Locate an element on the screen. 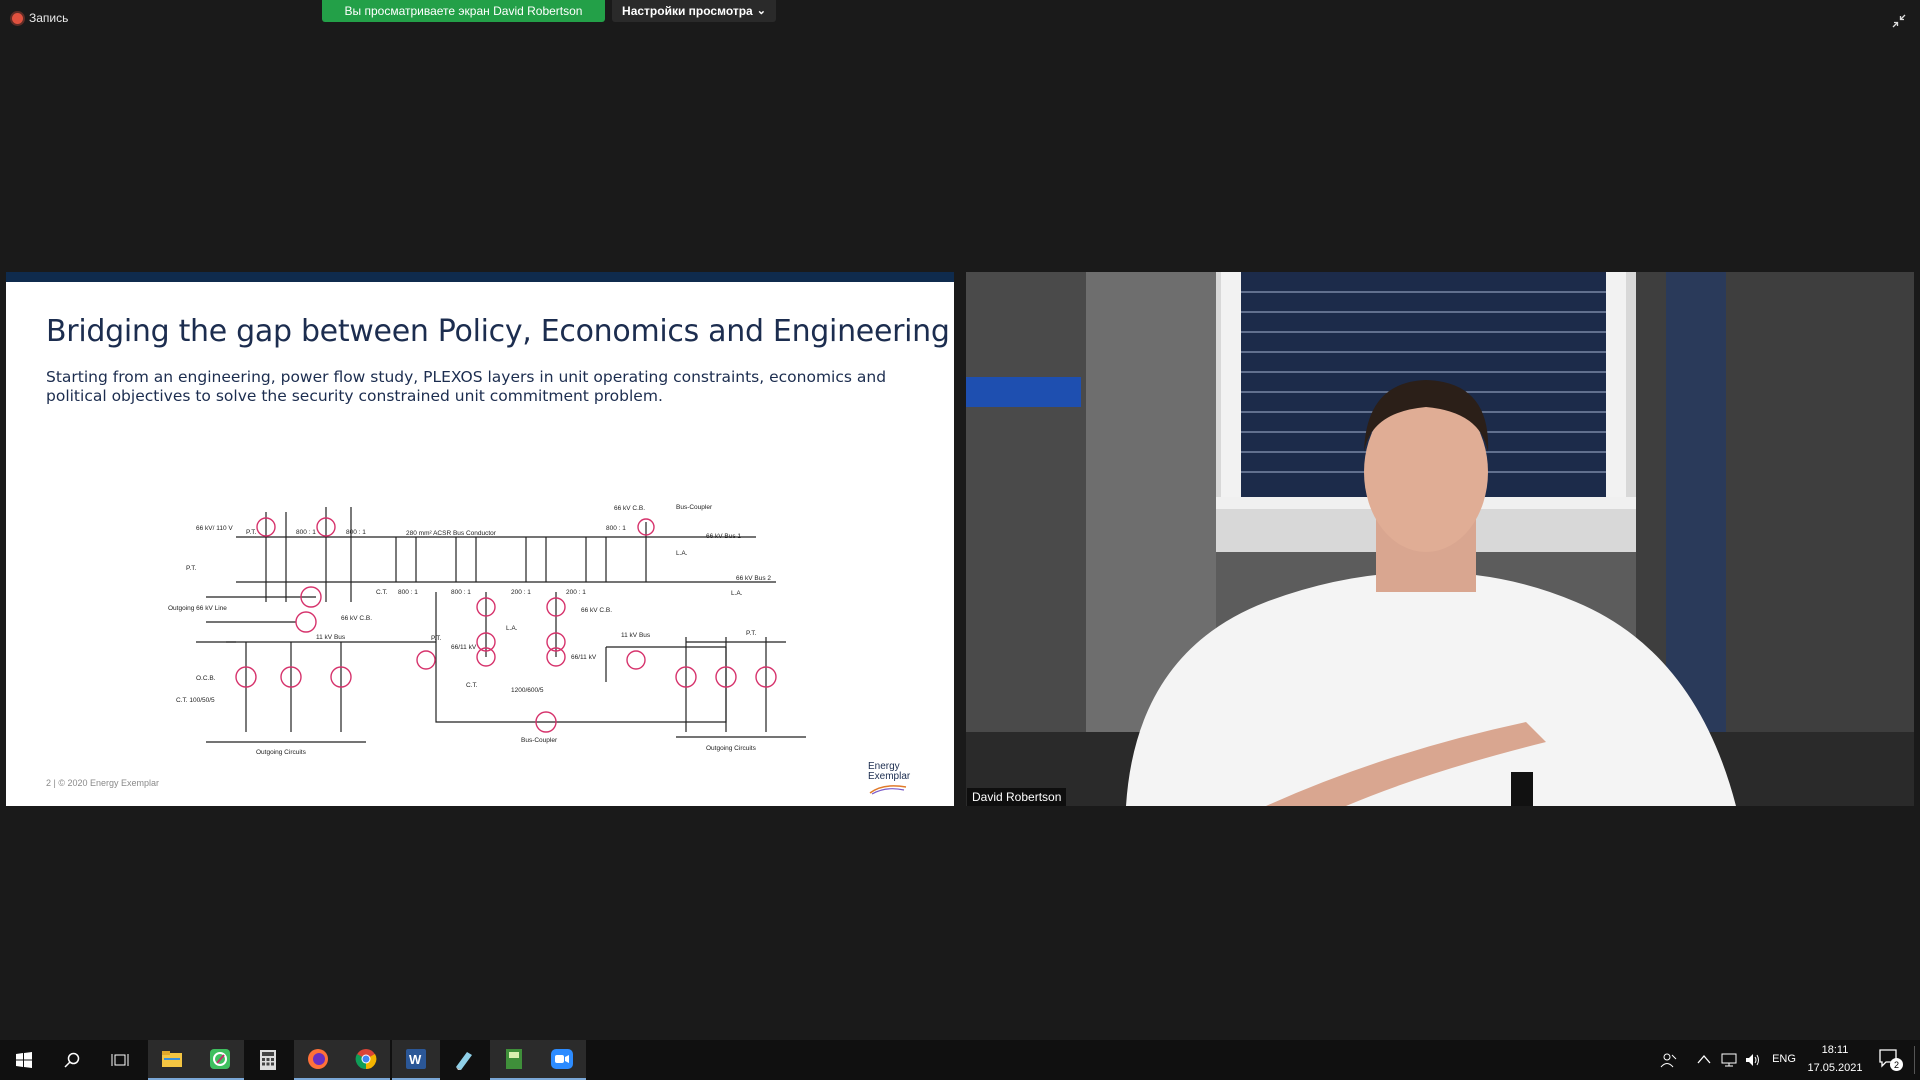  app-book-icon is located at coordinates (514, 1059).